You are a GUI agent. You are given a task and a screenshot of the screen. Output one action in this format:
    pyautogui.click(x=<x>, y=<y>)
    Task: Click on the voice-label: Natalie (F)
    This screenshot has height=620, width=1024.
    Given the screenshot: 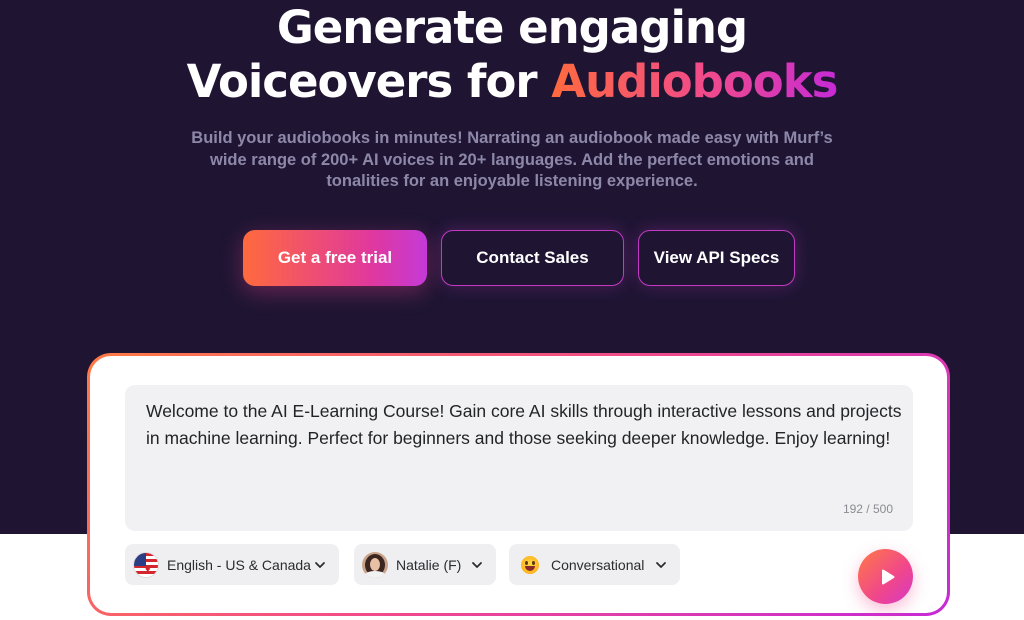 What is the action you would take?
    pyautogui.click(x=429, y=564)
    